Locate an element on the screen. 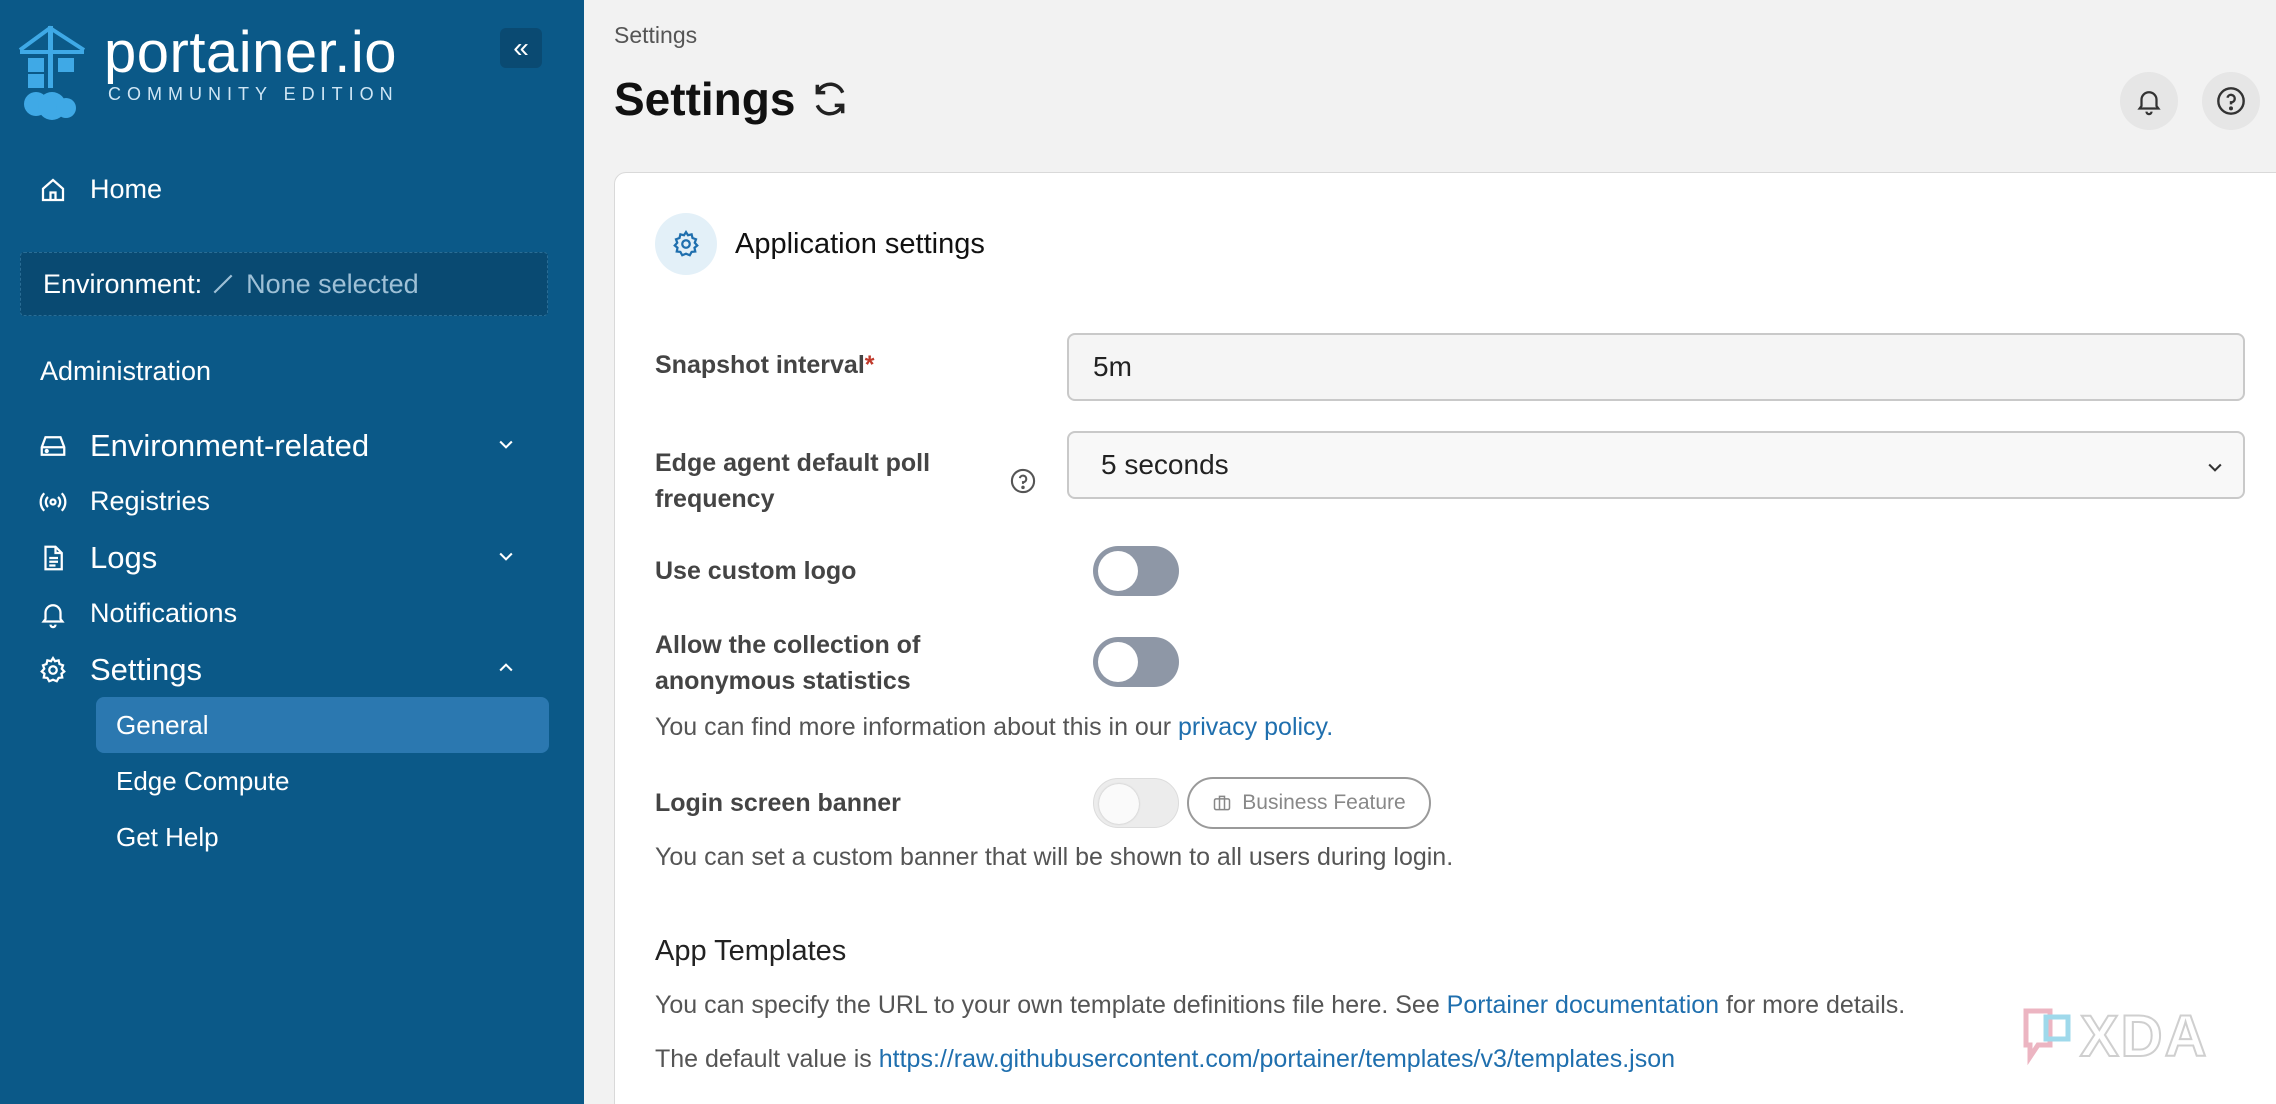  snapshot-interval-label: Snapshot interval* is located at coordinates (765, 365).